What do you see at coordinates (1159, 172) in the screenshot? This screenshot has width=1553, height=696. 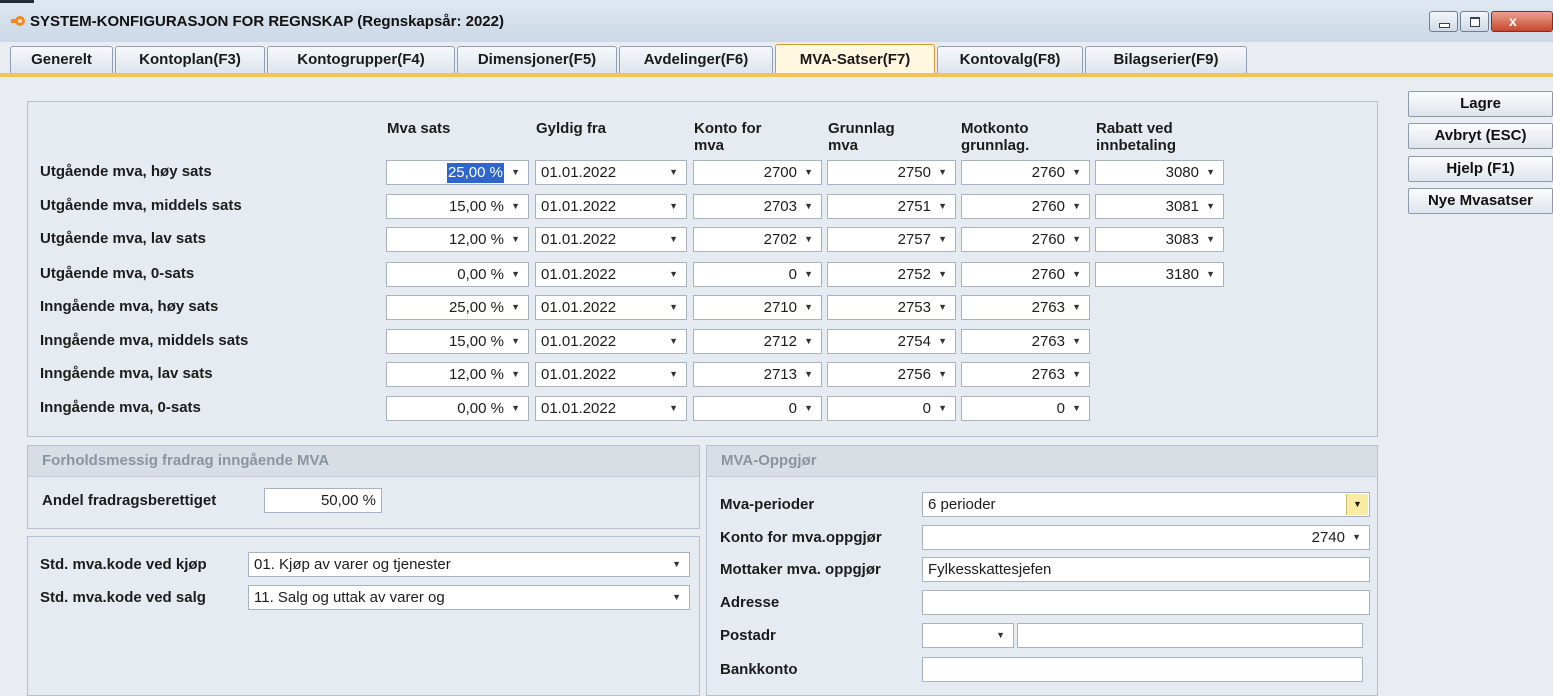 I see `discount-account-select: 3080 ▼` at bounding box center [1159, 172].